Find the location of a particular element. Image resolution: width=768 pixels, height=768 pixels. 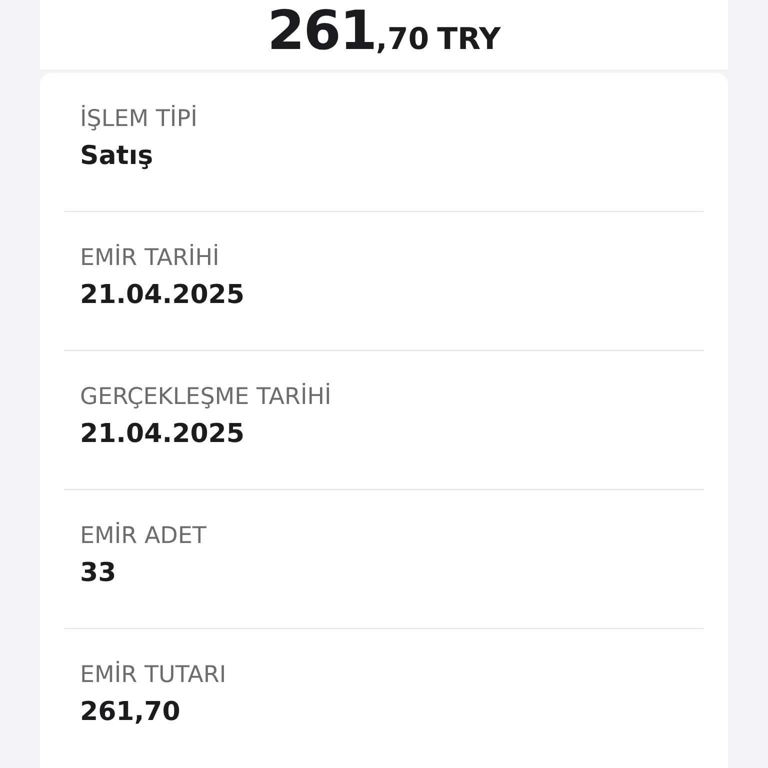

detail-label: EMİR TARİHİ is located at coordinates (150, 258).